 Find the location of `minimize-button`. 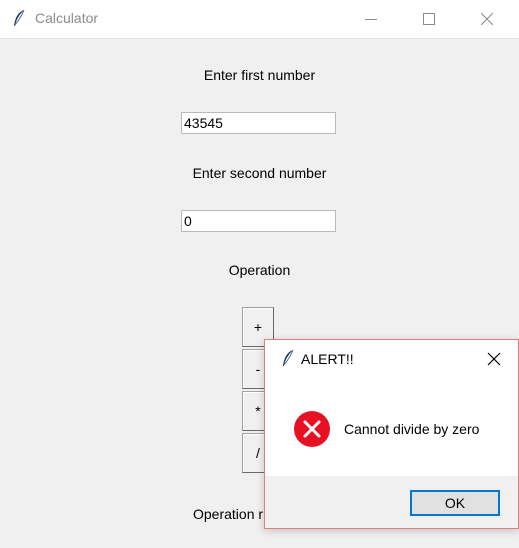

minimize-button is located at coordinates (371, 19).